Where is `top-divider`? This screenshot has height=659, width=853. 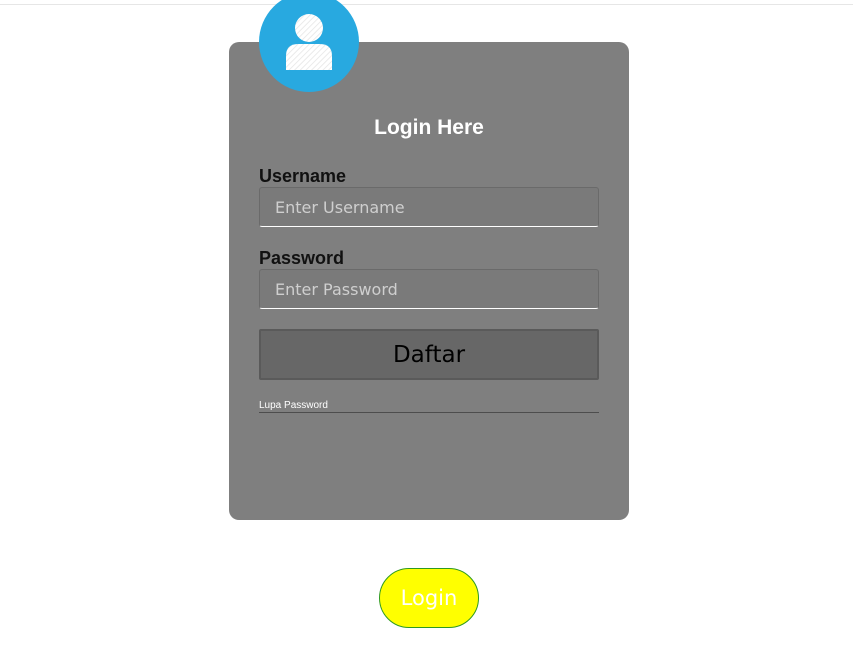
top-divider is located at coordinates (426, 4).